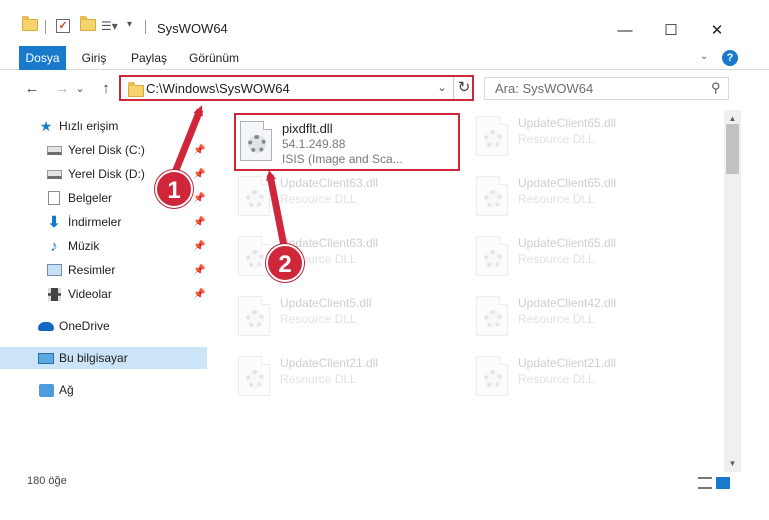  I want to click on file-item: UpdateClient63.dll Resource DLL, so click(344, 197).